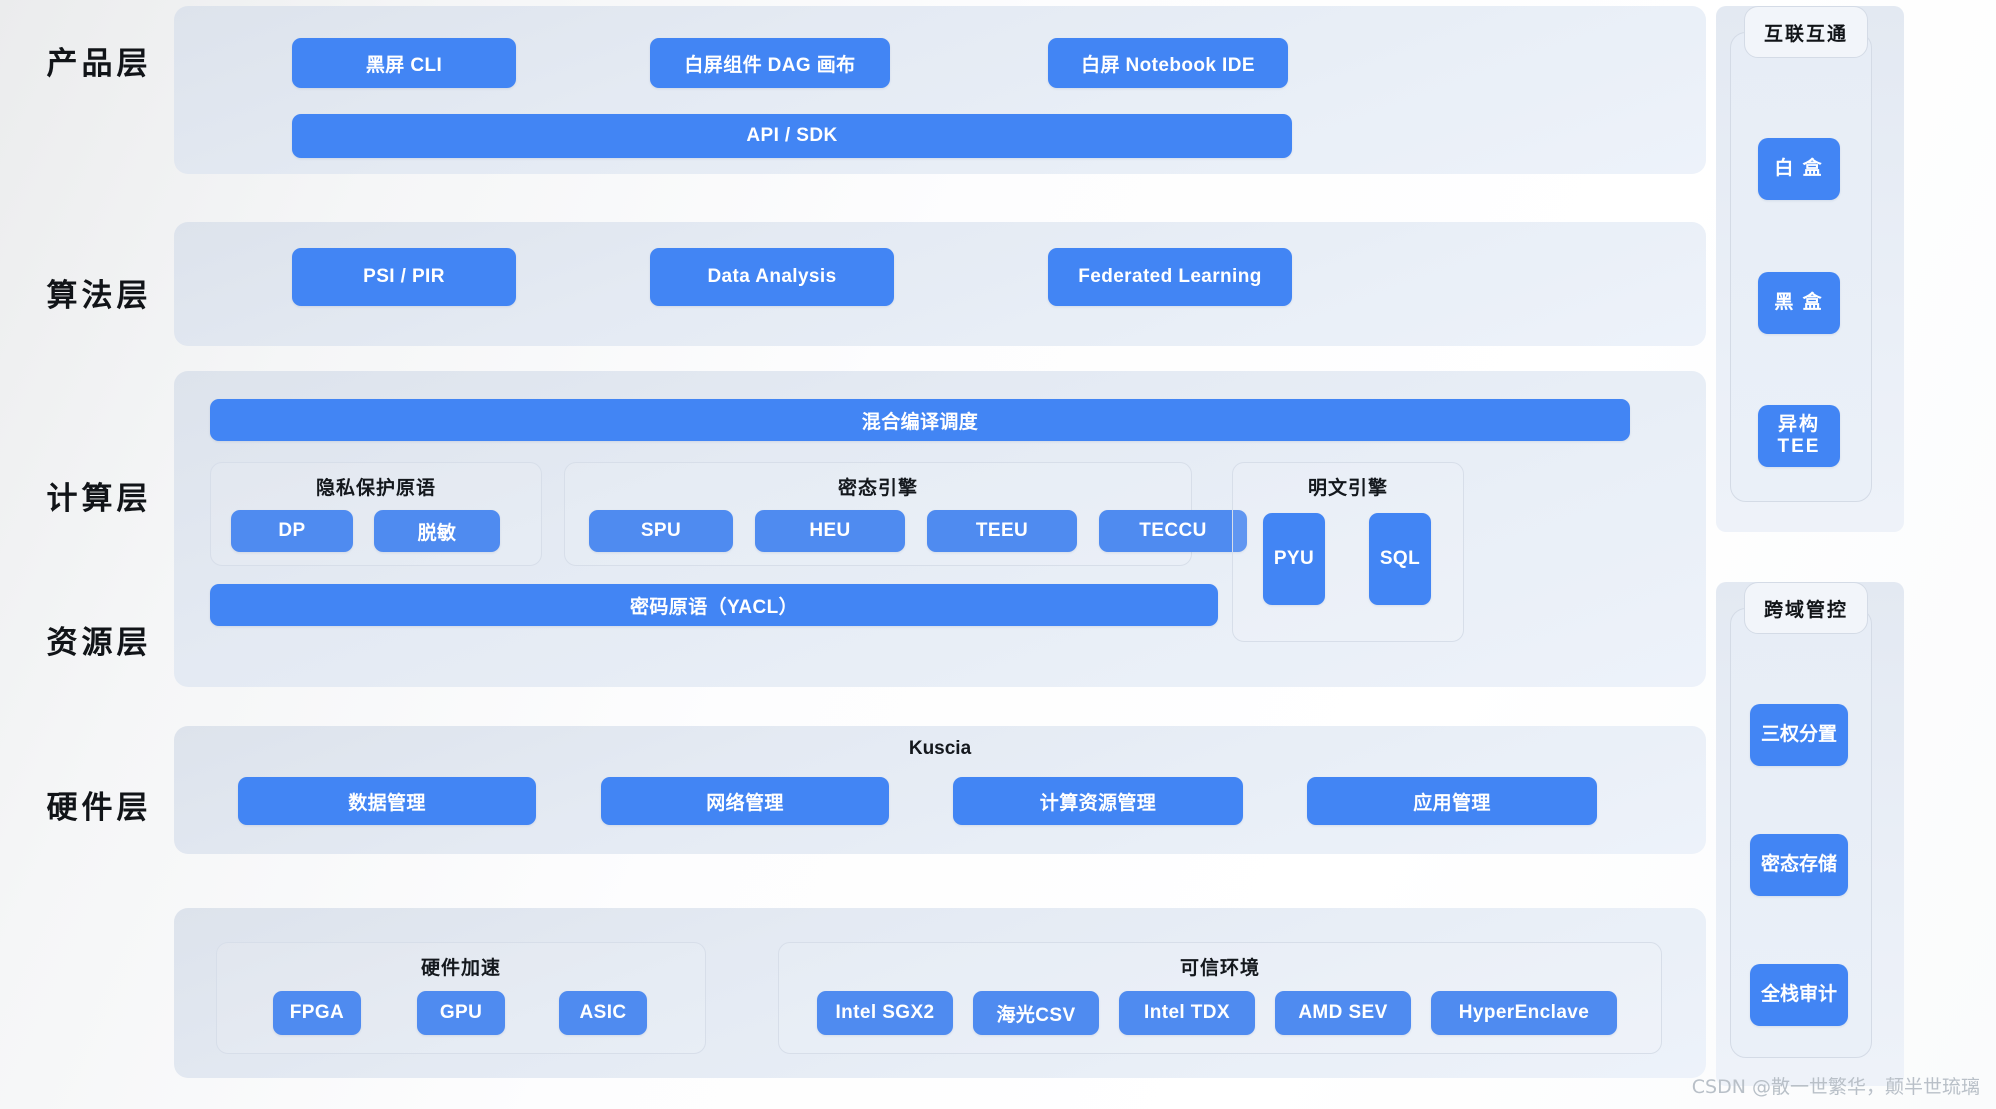 This screenshot has height=1109, width=1996. Describe the element at coordinates (99, 807) in the screenshot. I see `layer-label-hardware: 硬件层` at that location.